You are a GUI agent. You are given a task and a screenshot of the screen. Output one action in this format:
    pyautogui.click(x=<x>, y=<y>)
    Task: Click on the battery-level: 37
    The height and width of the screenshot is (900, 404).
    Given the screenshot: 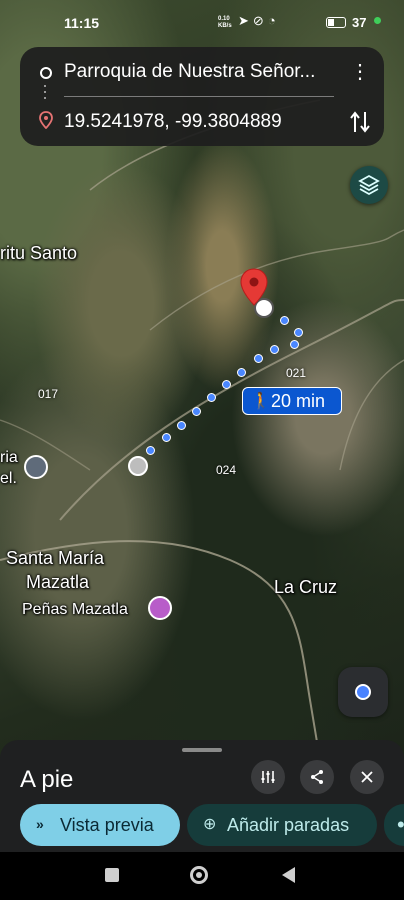 What is the action you would take?
    pyautogui.click(x=359, y=22)
    